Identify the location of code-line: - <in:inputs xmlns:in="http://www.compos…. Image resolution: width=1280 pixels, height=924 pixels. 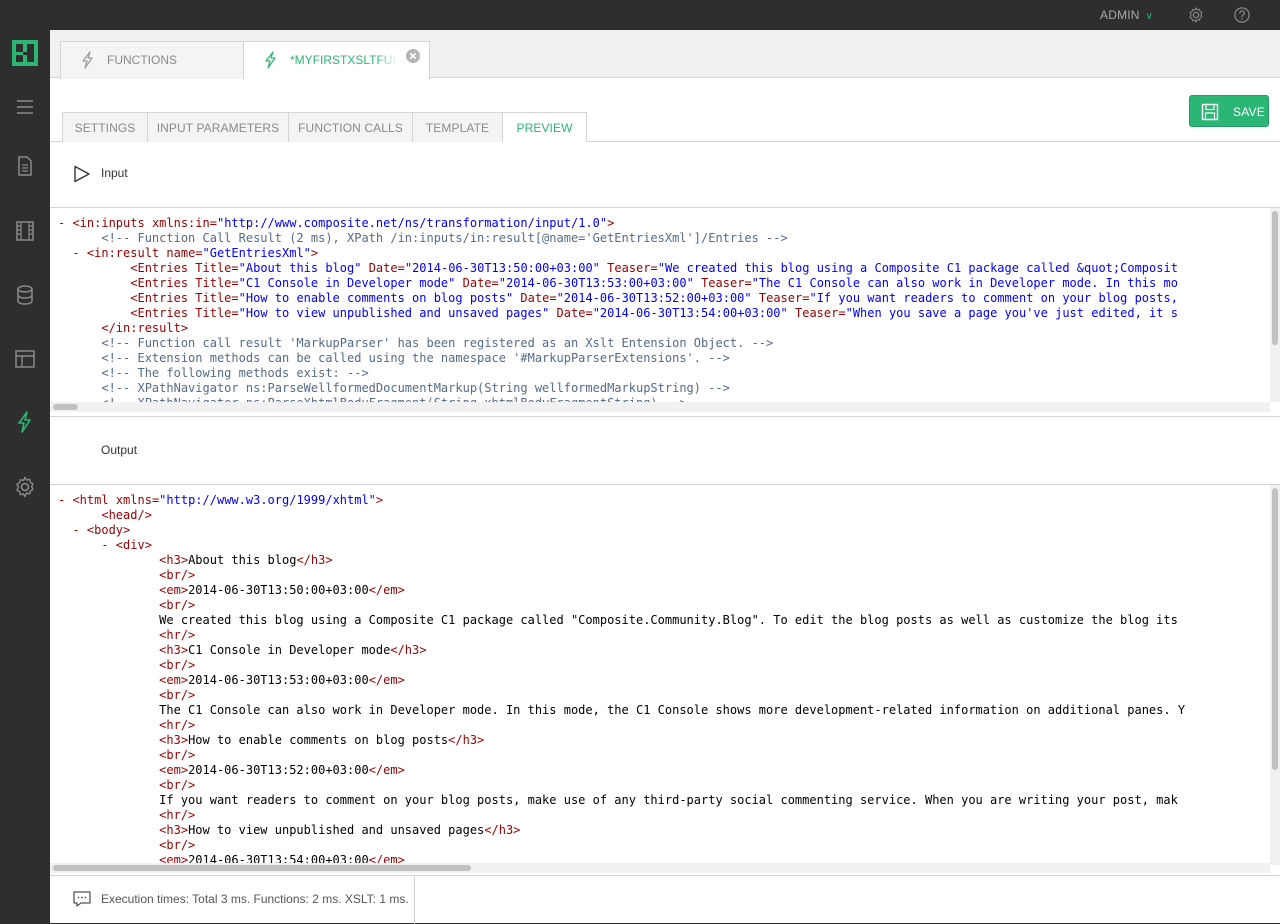
(669, 223).